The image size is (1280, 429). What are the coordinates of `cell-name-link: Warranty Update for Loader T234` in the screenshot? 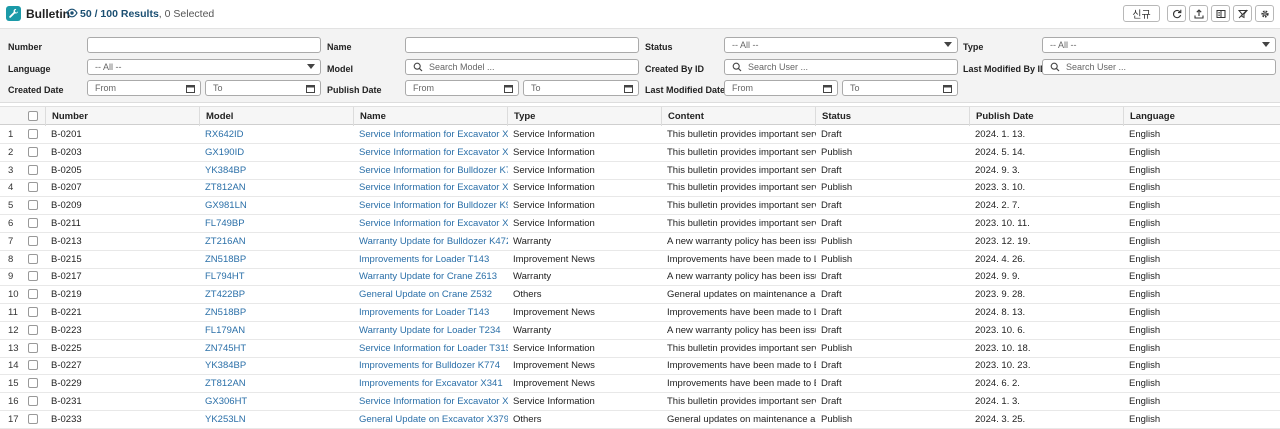 It's located at (430, 331).